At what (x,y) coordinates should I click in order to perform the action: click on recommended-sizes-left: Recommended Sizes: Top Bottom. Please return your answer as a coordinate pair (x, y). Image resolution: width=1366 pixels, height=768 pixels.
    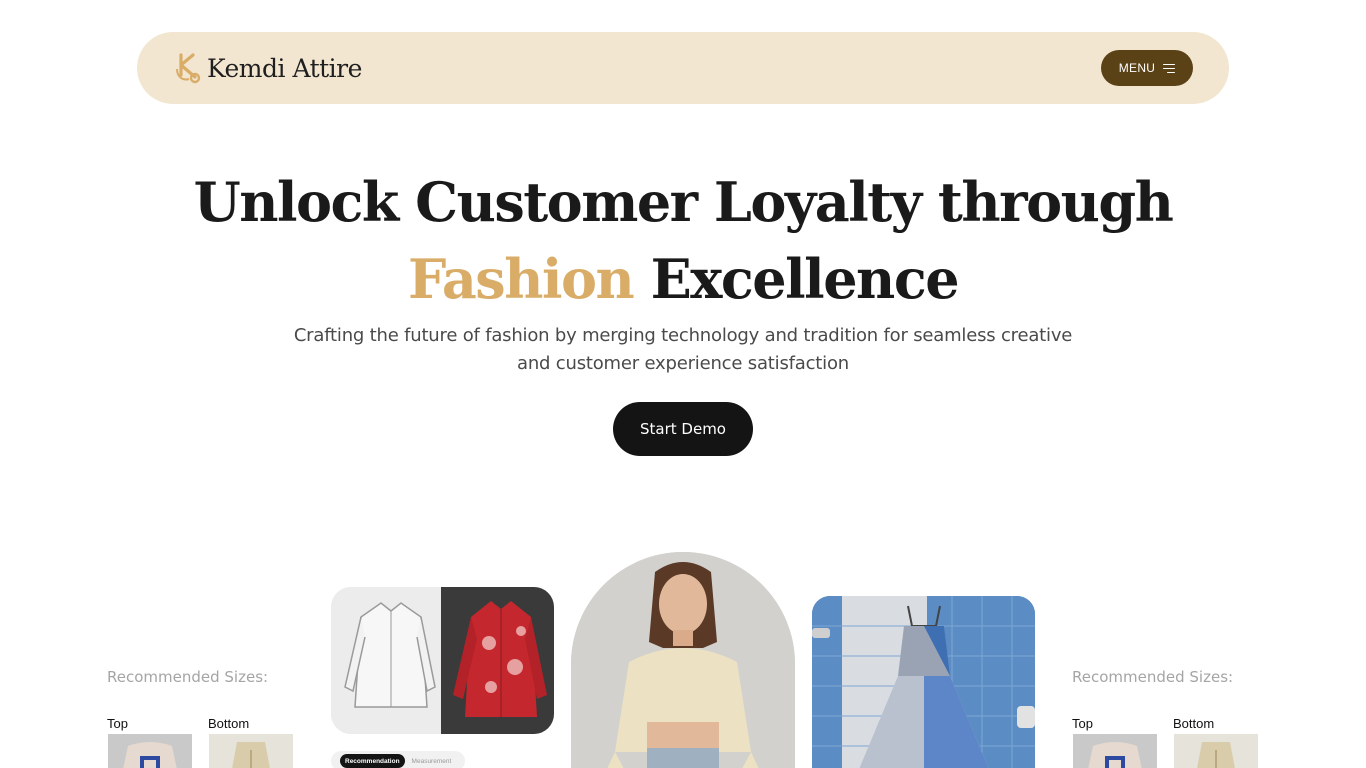
    Looking at the image, I should click on (207, 718).